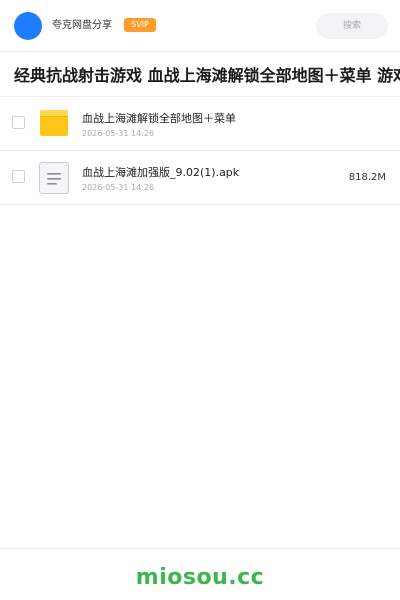 The image size is (400, 600). Describe the element at coordinates (54, 124) in the screenshot. I see `folder-icon` at that location.